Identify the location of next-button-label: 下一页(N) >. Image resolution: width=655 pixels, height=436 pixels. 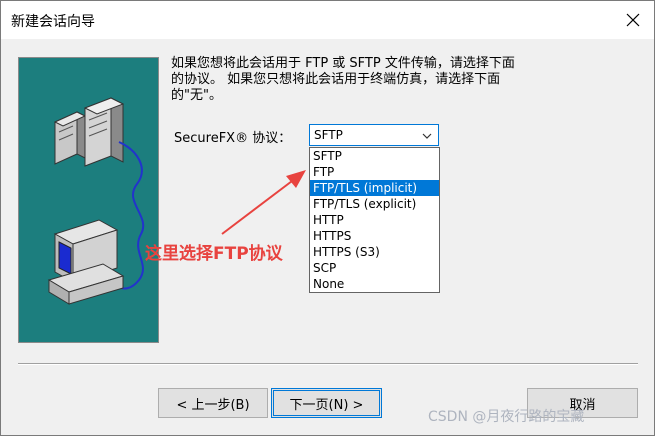
(326, 405).